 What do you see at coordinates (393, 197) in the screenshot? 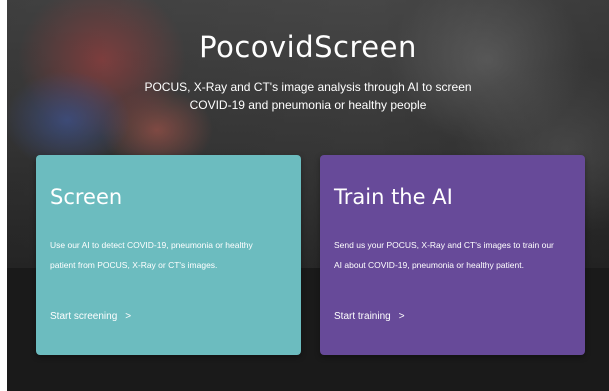
I see `train-card-title: Train the AI` at bounding box center [393, 197].